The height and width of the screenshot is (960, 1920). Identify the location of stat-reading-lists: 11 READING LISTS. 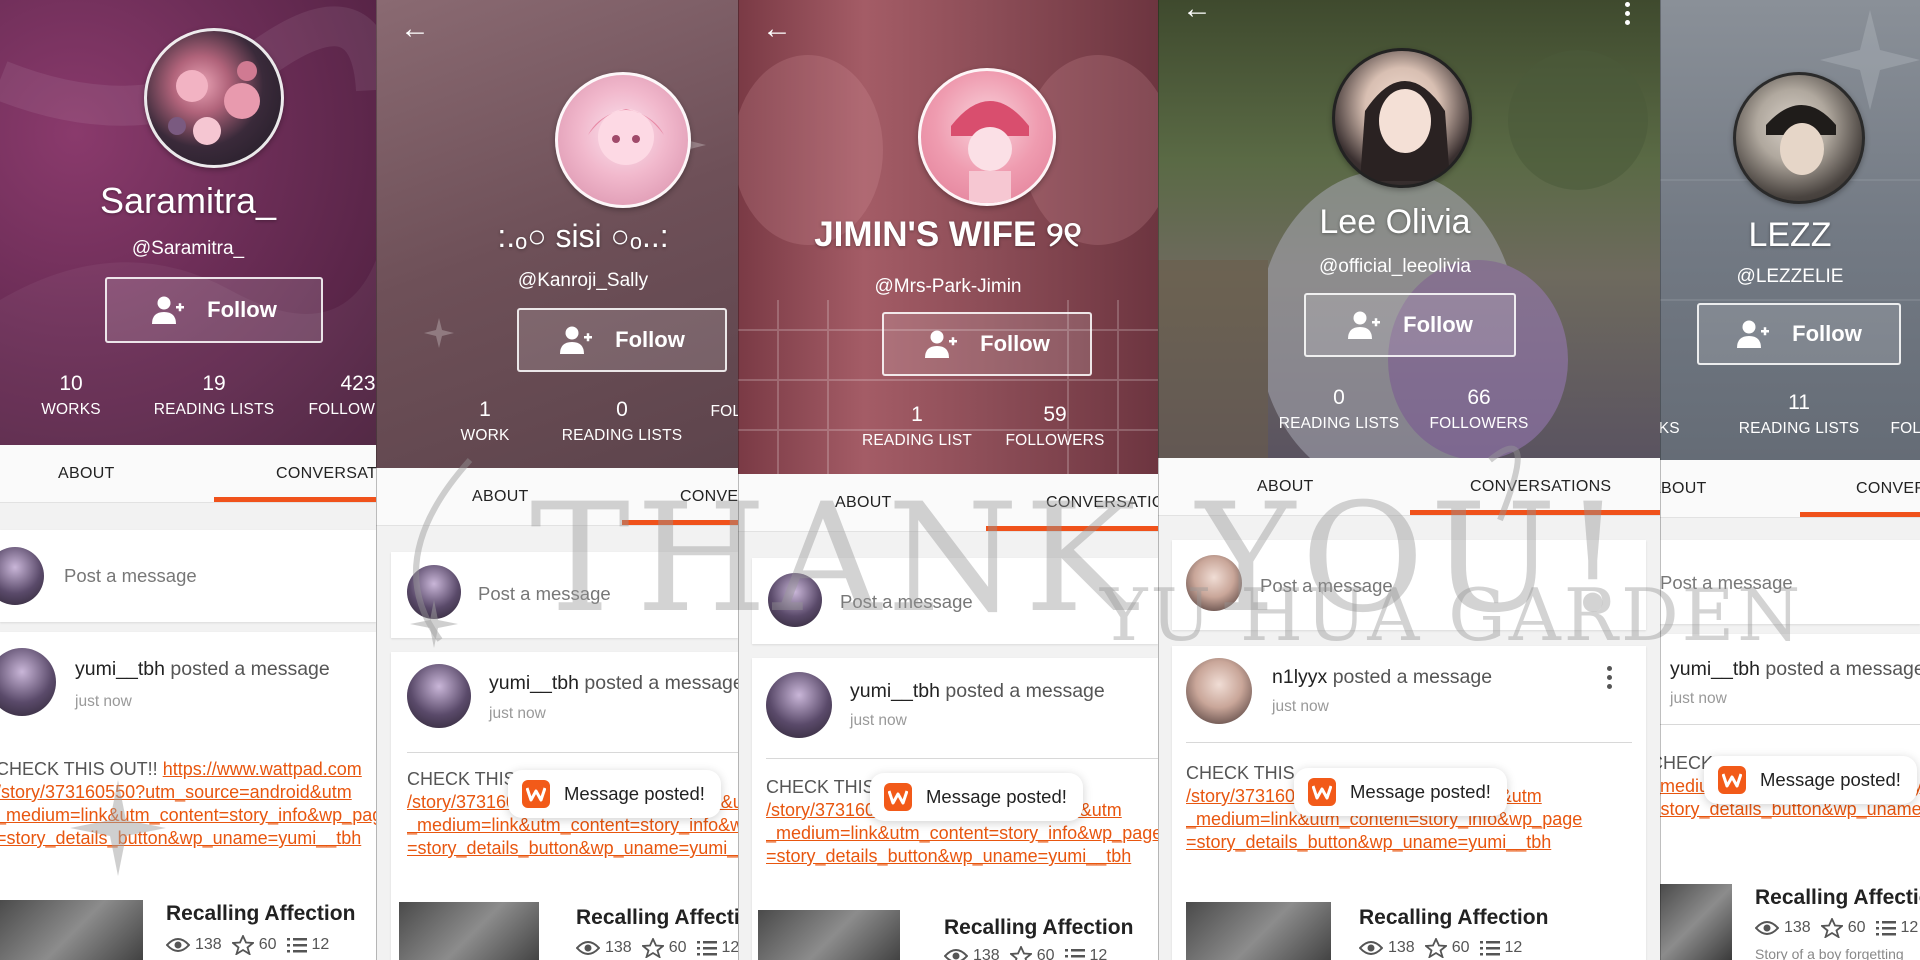
(1799, 414).